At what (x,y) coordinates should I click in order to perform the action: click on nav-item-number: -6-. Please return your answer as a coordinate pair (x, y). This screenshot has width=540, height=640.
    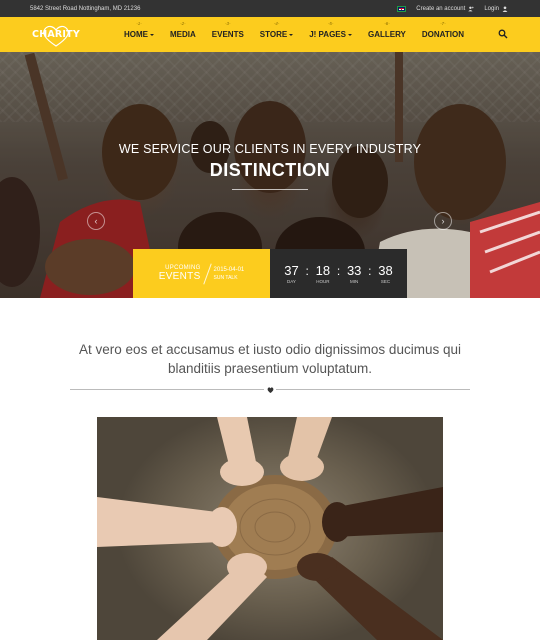
    Looking at the image, I should click on (387, 23).